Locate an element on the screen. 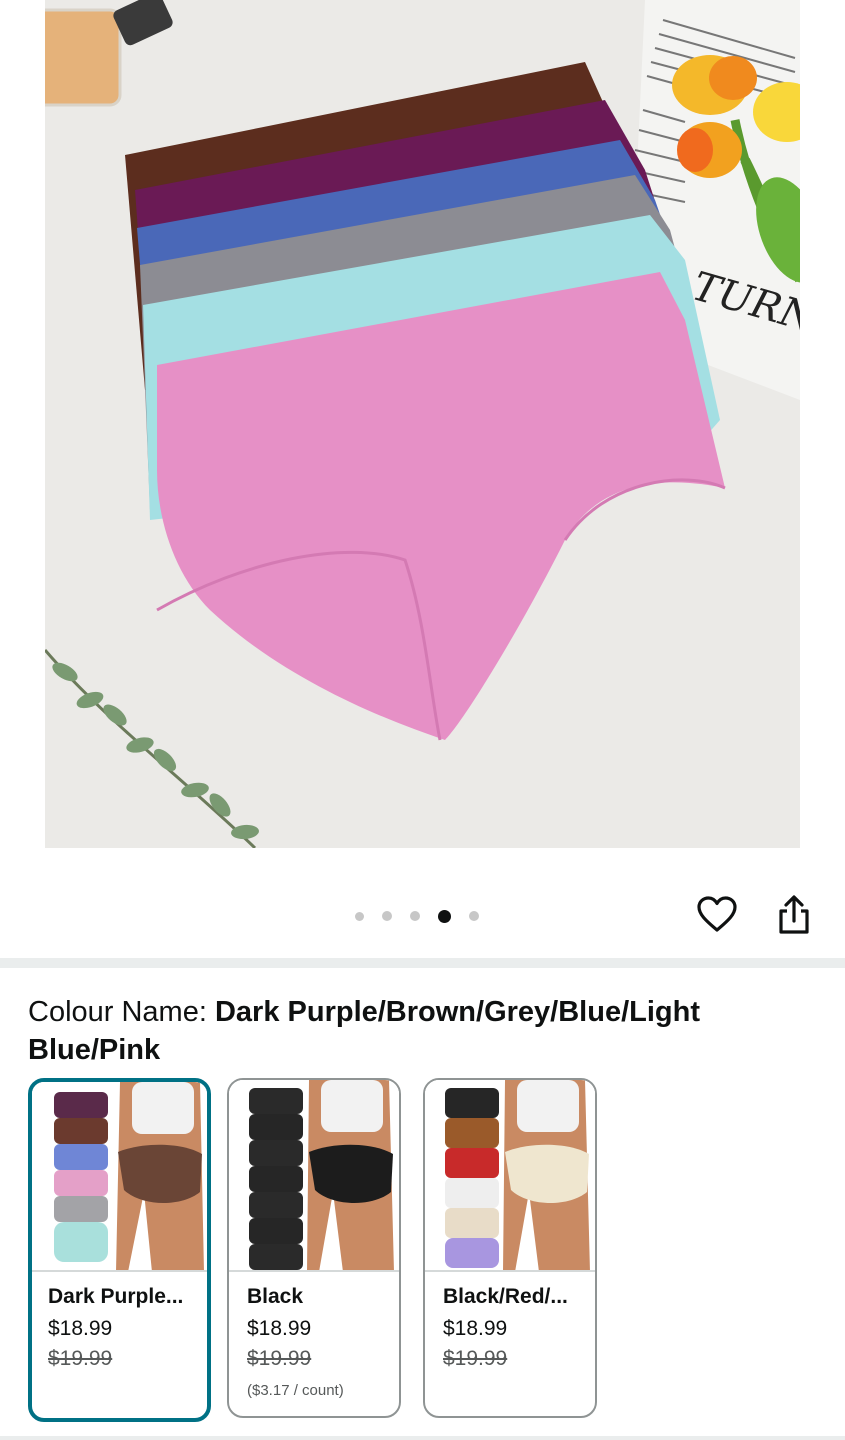 The height and width of the screenshot is (1440, 845). share-button is located at coordinates (794, 915).